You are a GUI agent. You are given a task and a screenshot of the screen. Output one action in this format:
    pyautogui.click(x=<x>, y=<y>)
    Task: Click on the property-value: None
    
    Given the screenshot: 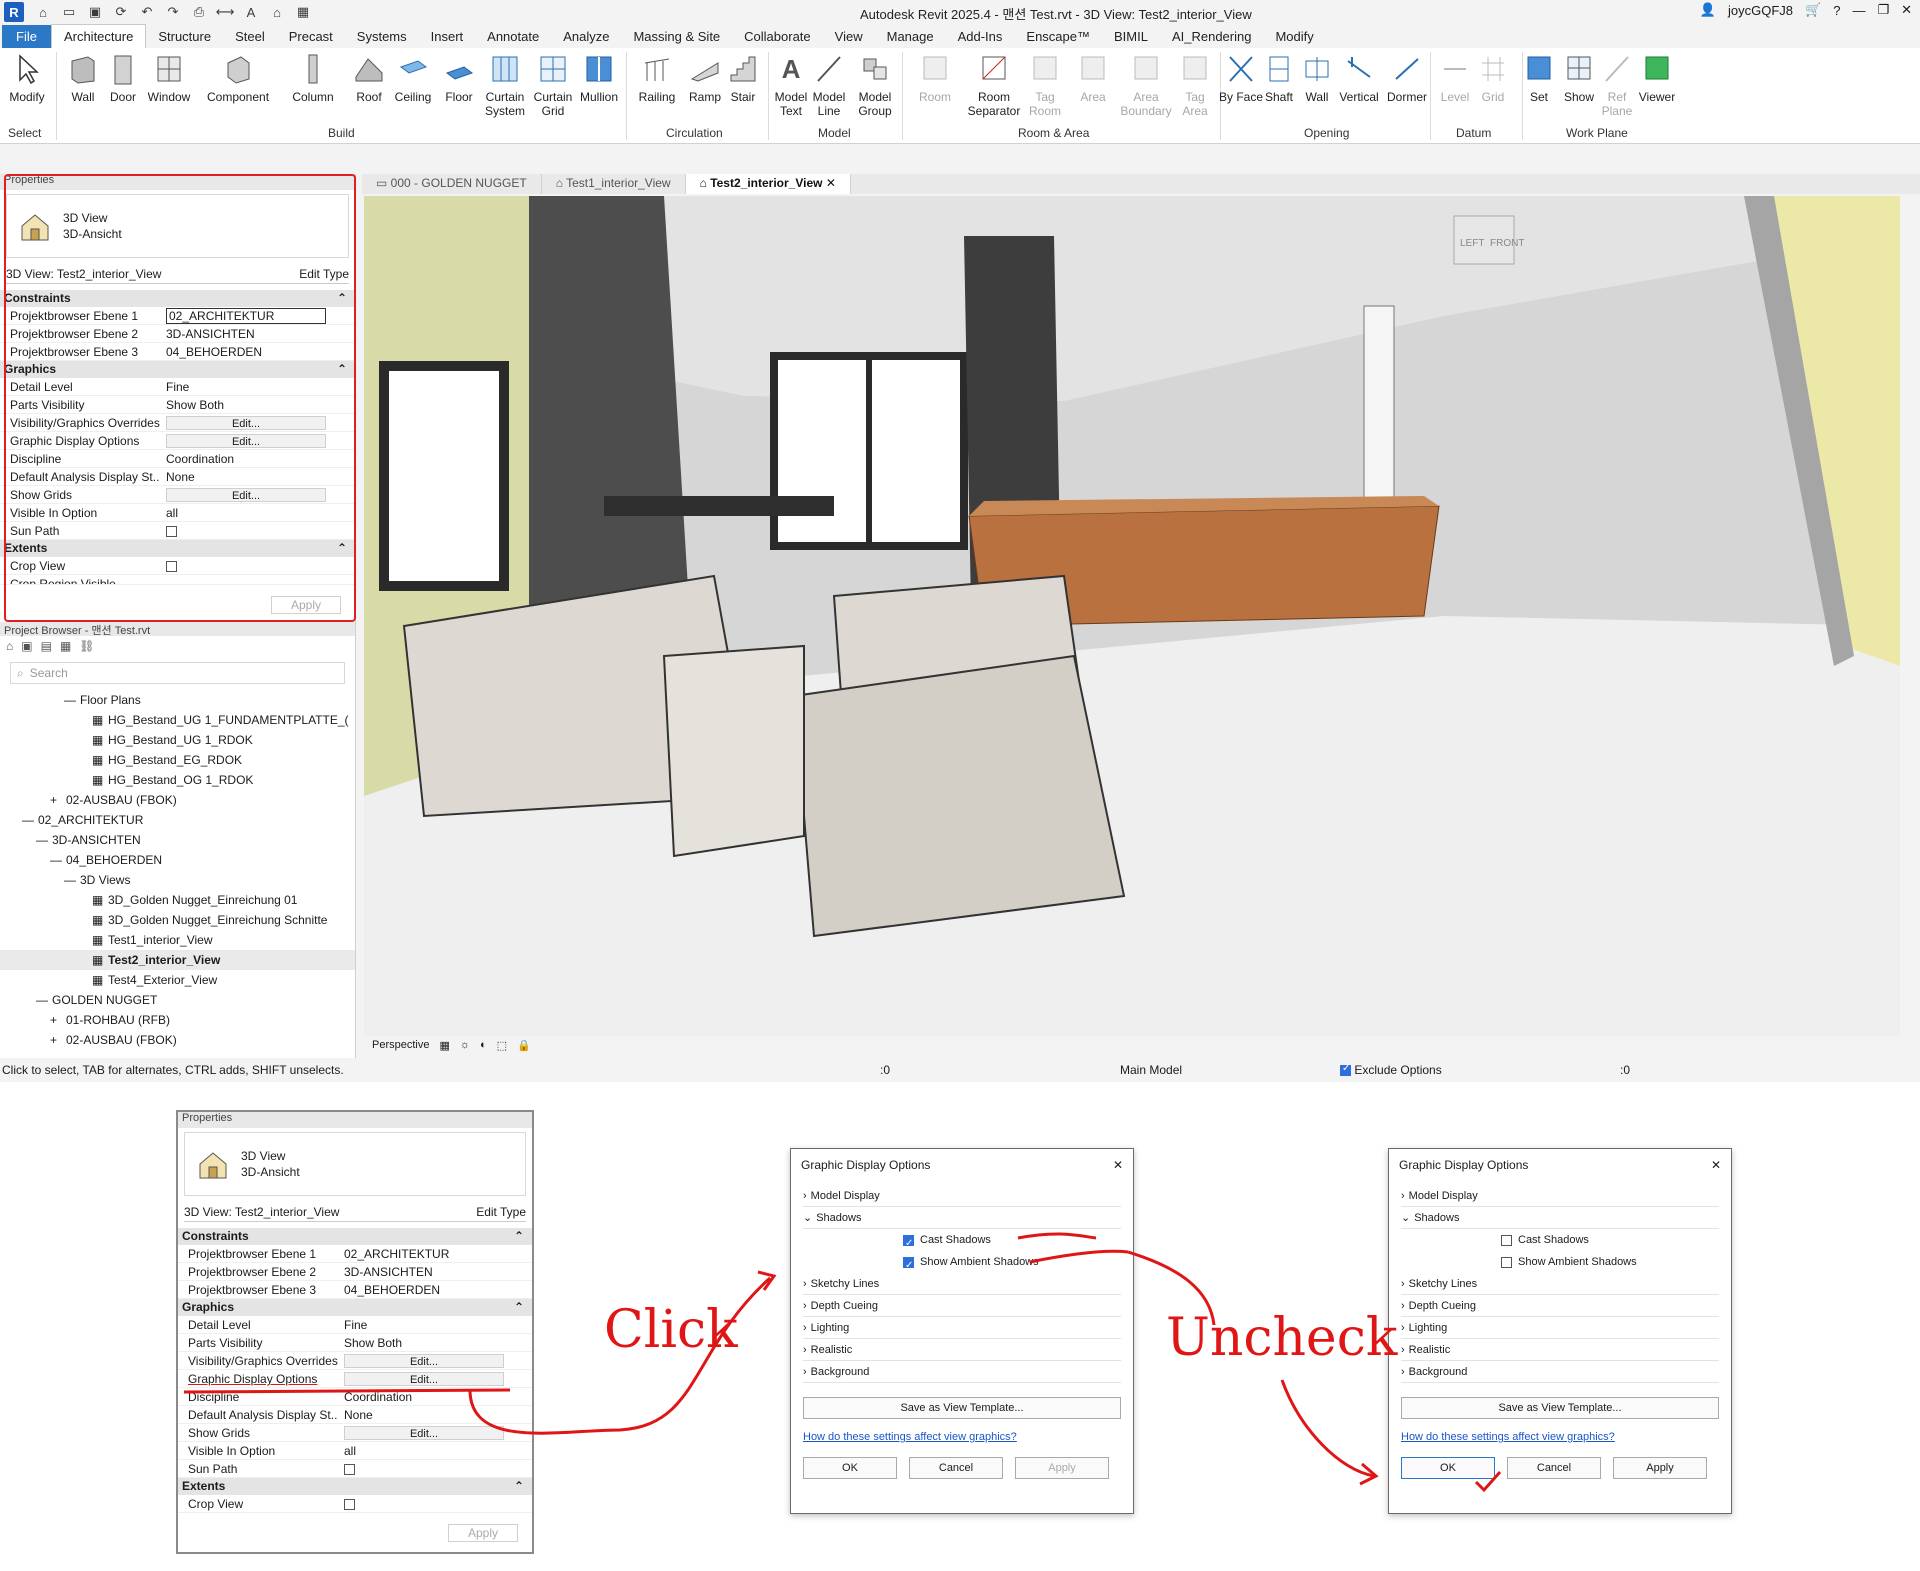 What is the action you would take?
    pyautogui.click(x=257, y=476)
    